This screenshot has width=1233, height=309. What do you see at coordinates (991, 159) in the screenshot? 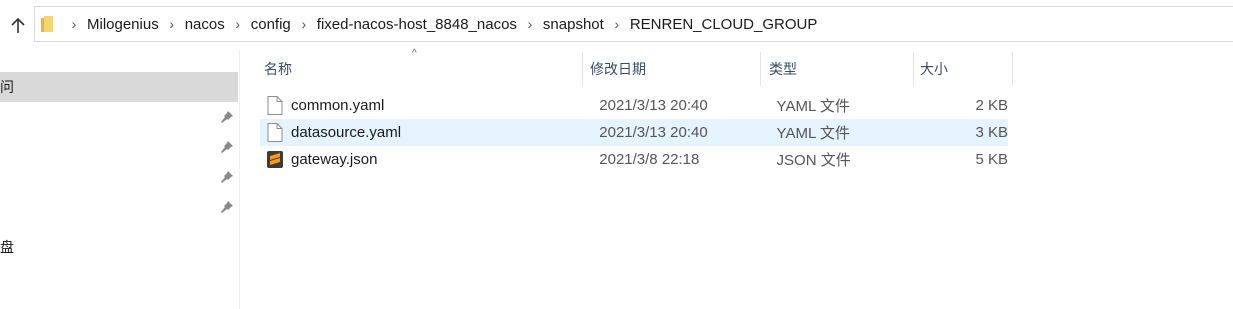
I see `file-size: 5 KB` at bounding box center [991, 159].